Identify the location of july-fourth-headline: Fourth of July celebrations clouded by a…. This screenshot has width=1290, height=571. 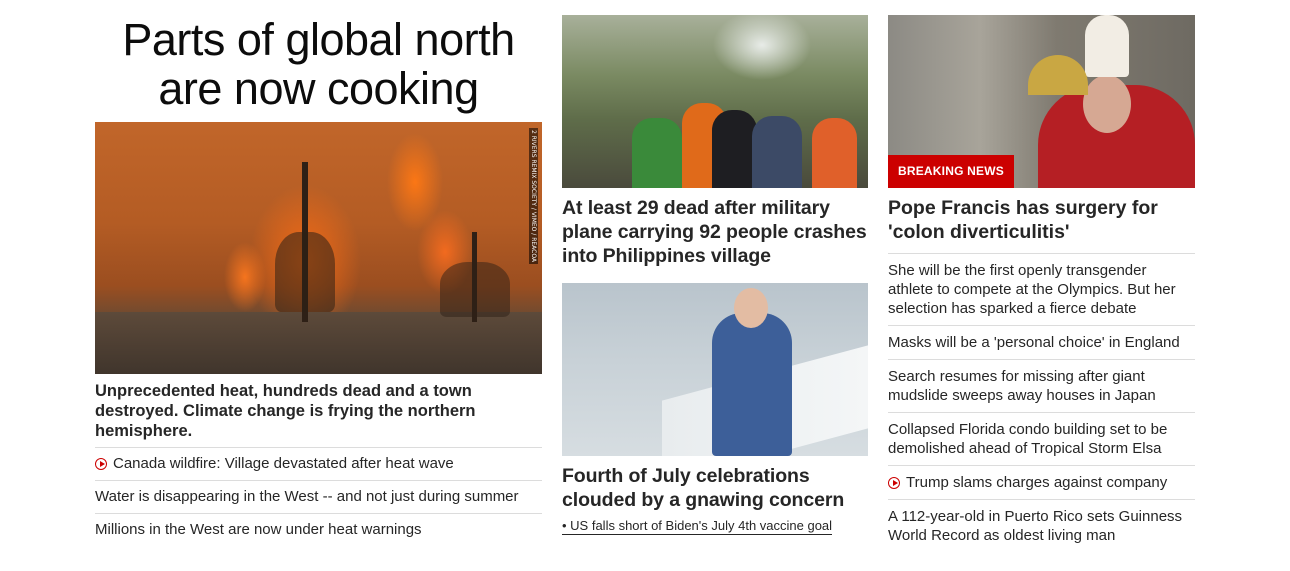
(715, 488).